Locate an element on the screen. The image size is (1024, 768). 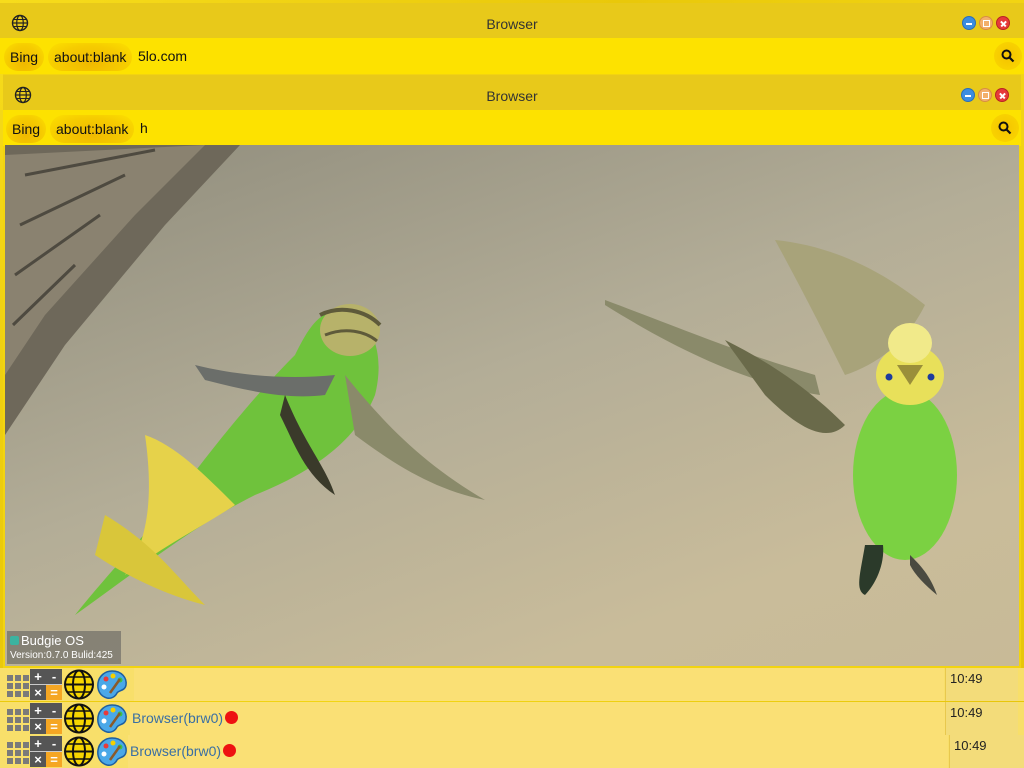
taskbar-2: + - × = Browser(brw0) 10:49 is located at coordinates (512, 718).